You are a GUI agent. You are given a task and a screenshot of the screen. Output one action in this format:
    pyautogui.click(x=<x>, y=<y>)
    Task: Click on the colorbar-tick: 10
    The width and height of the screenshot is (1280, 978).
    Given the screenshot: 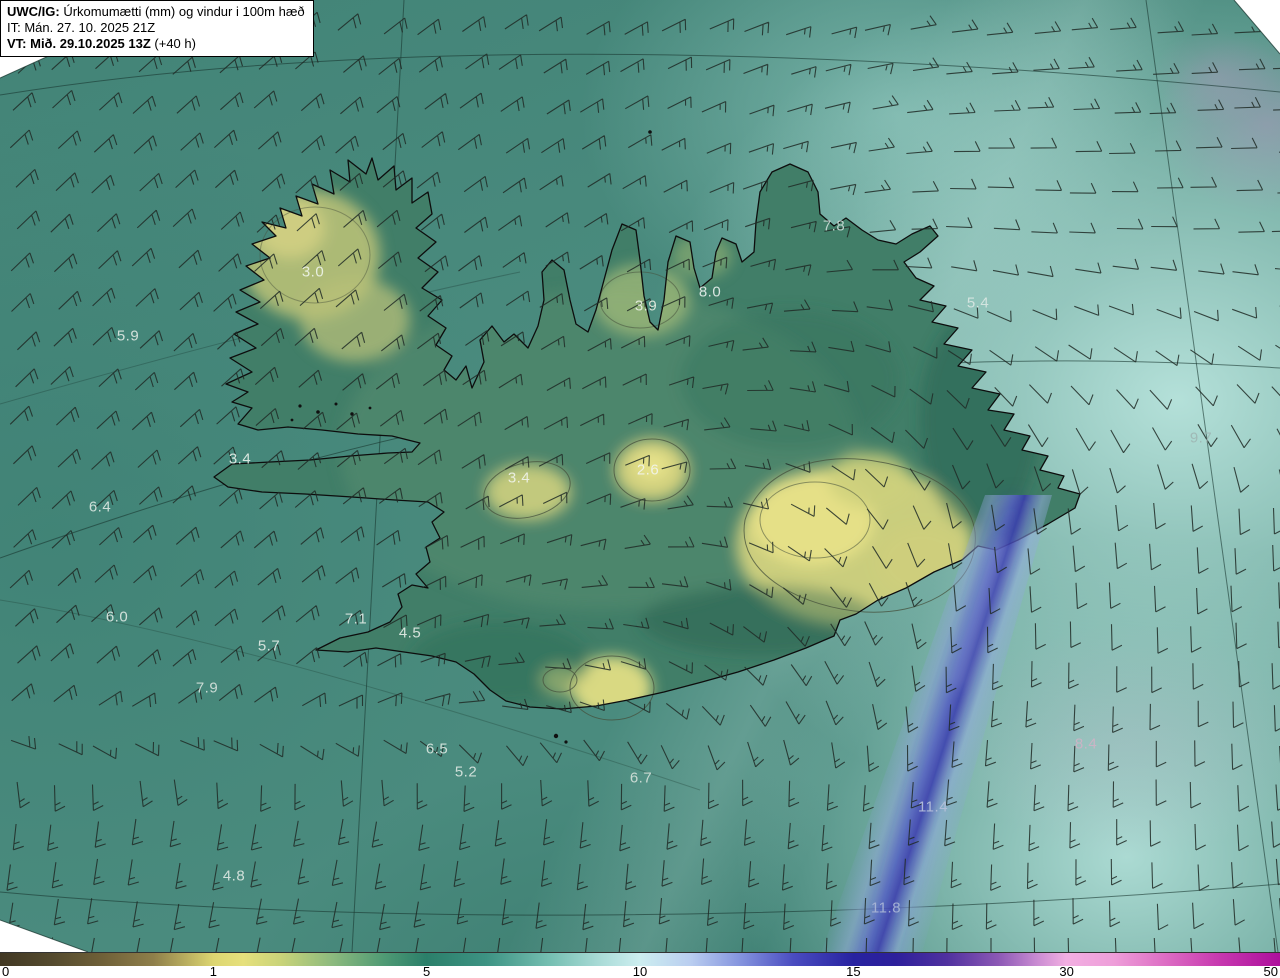 What is the action you would take?
    pyautogui.click(x=640, y=971)
    